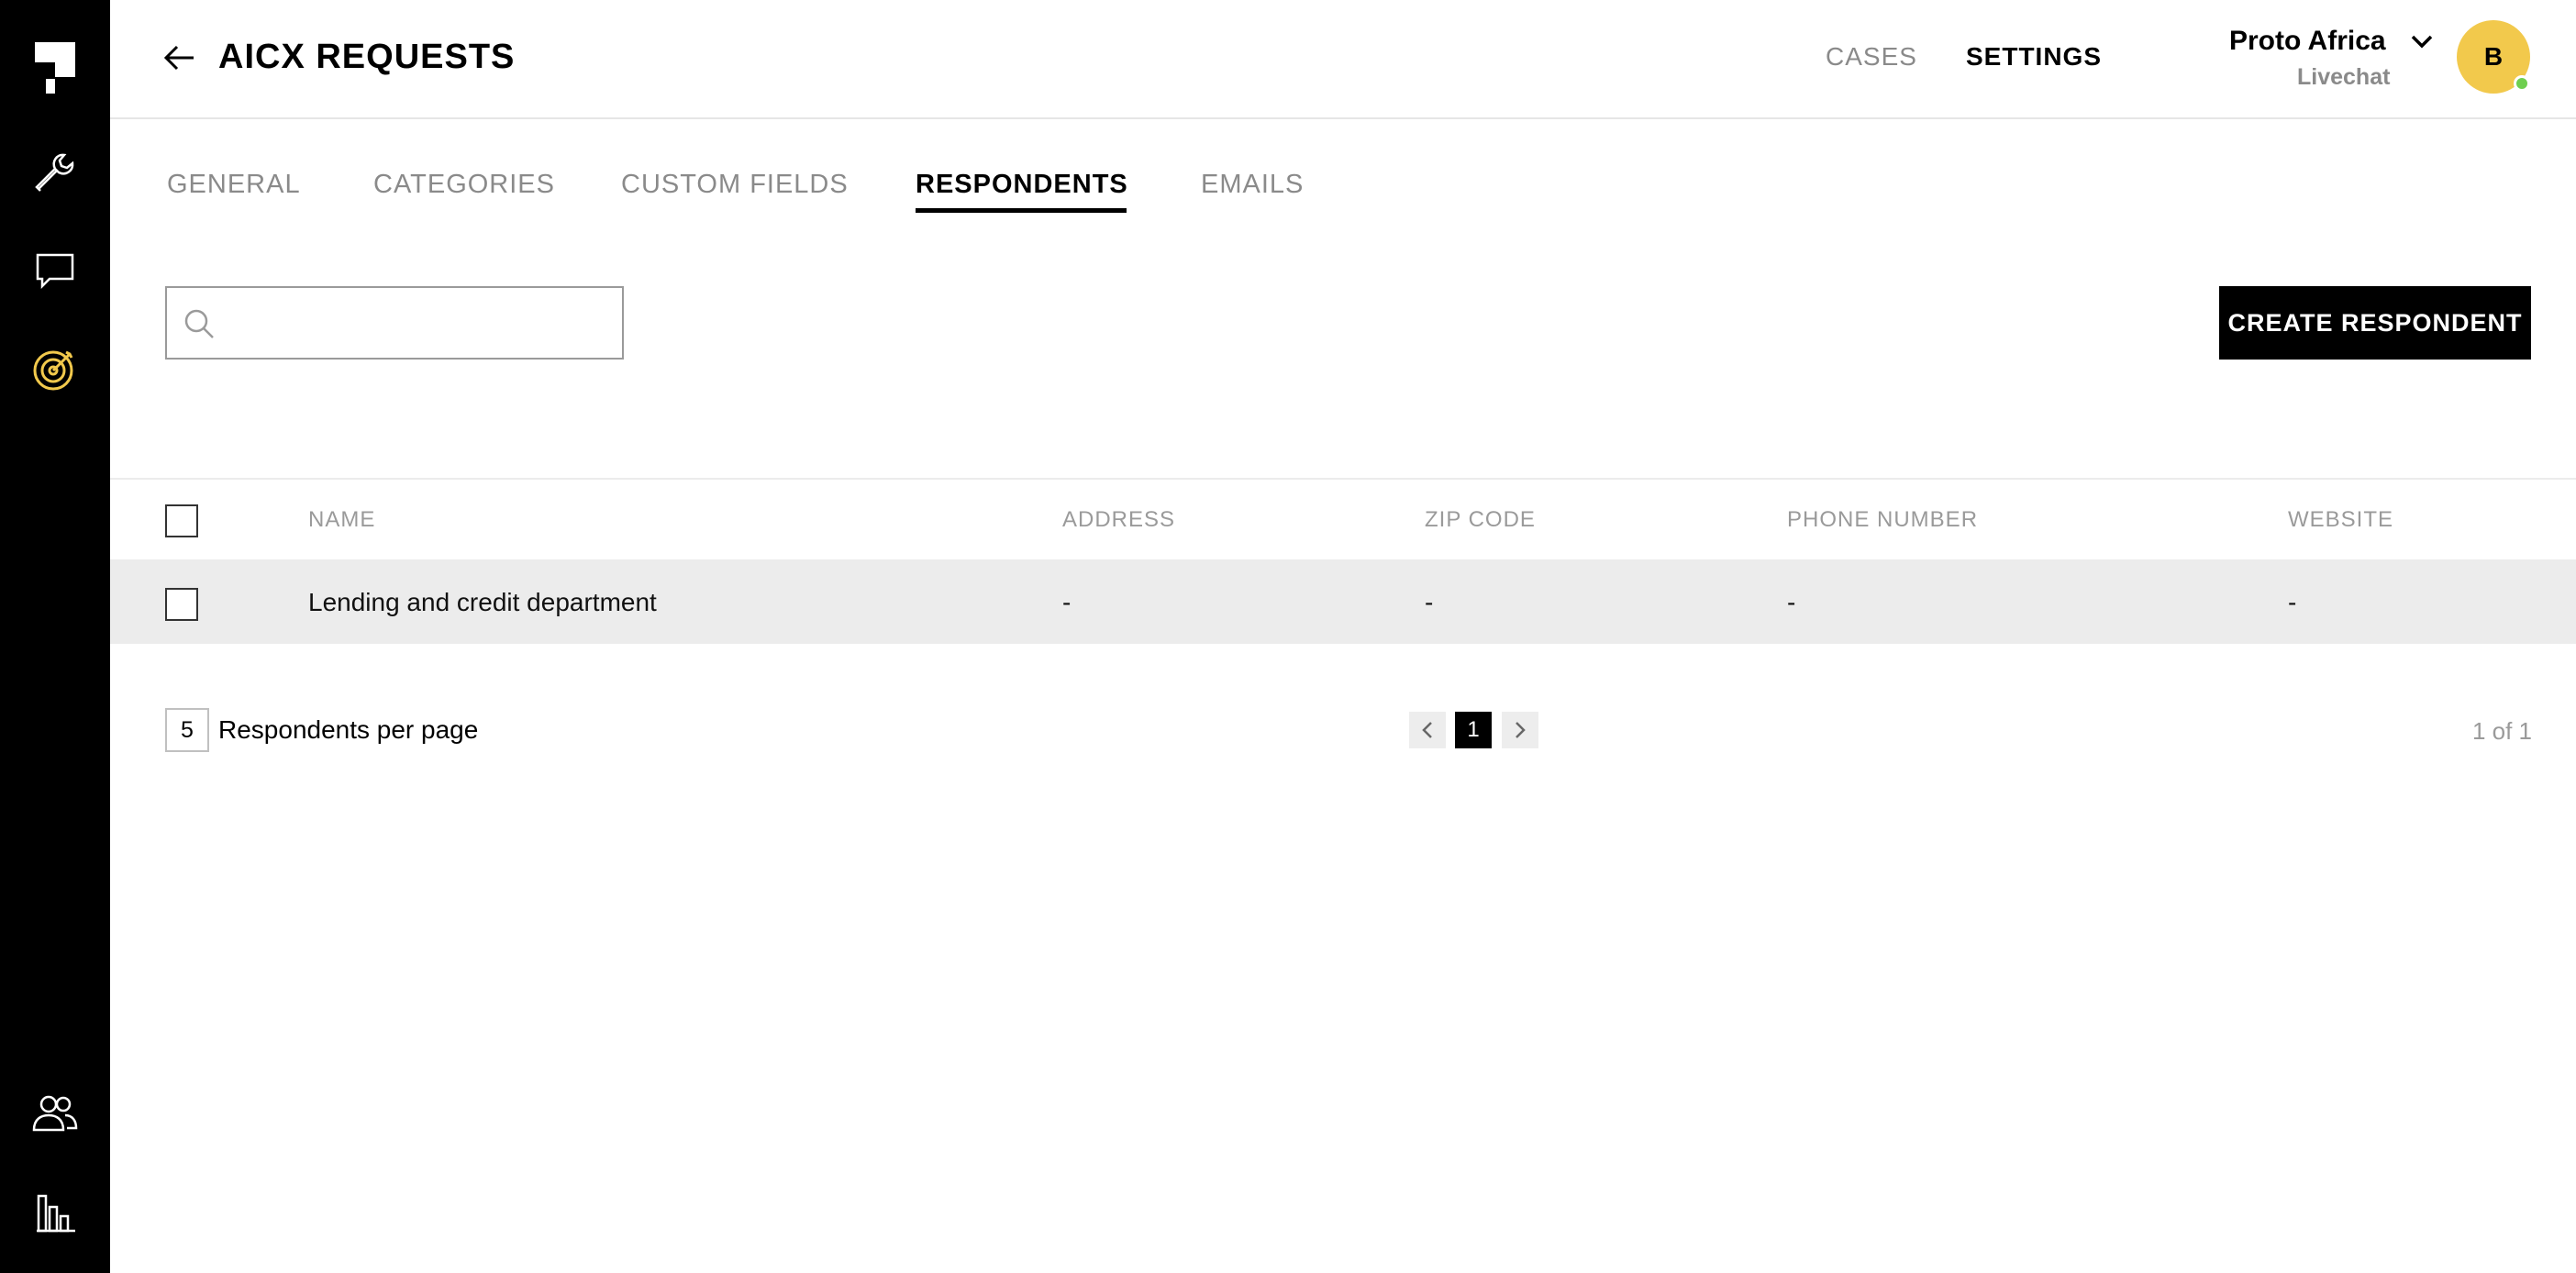  I want to click on chevron-down-icon, so click(2422, 41).